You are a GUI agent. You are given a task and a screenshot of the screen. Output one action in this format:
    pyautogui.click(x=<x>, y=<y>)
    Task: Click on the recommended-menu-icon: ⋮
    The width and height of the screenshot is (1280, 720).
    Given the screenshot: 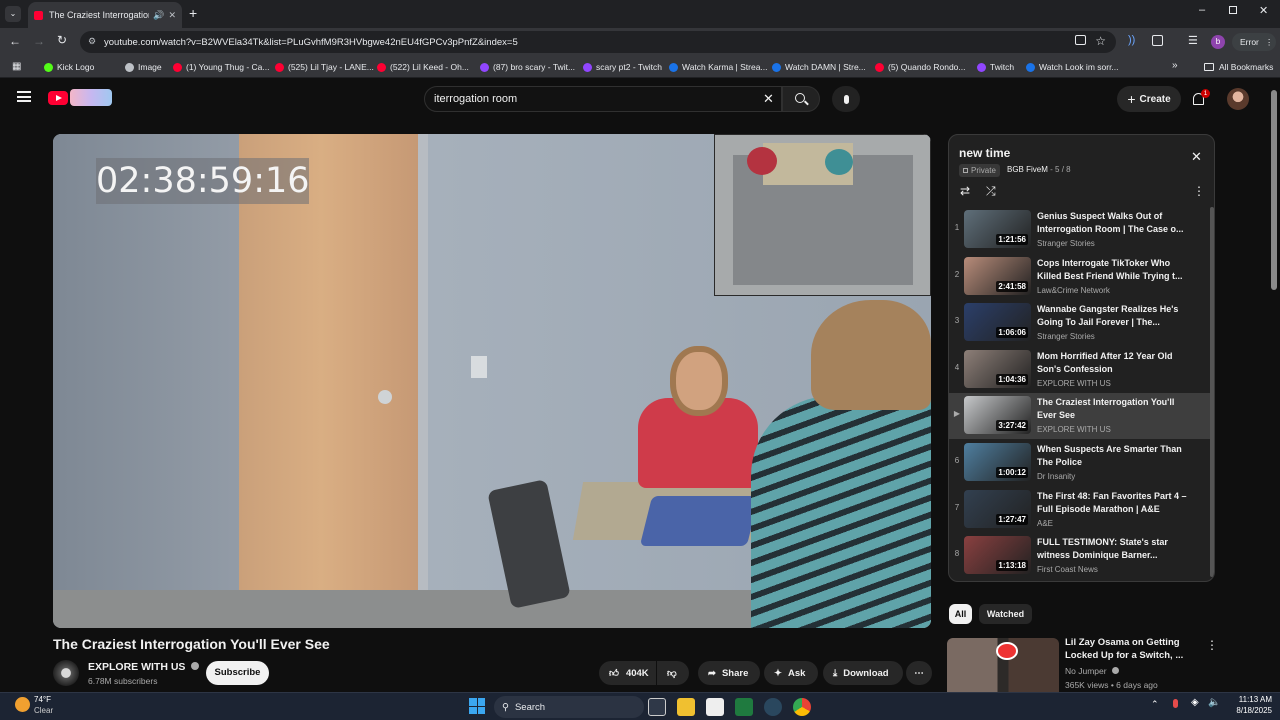 What is the action you would take?
    pyautogui.click(x=1212, y=645)
    